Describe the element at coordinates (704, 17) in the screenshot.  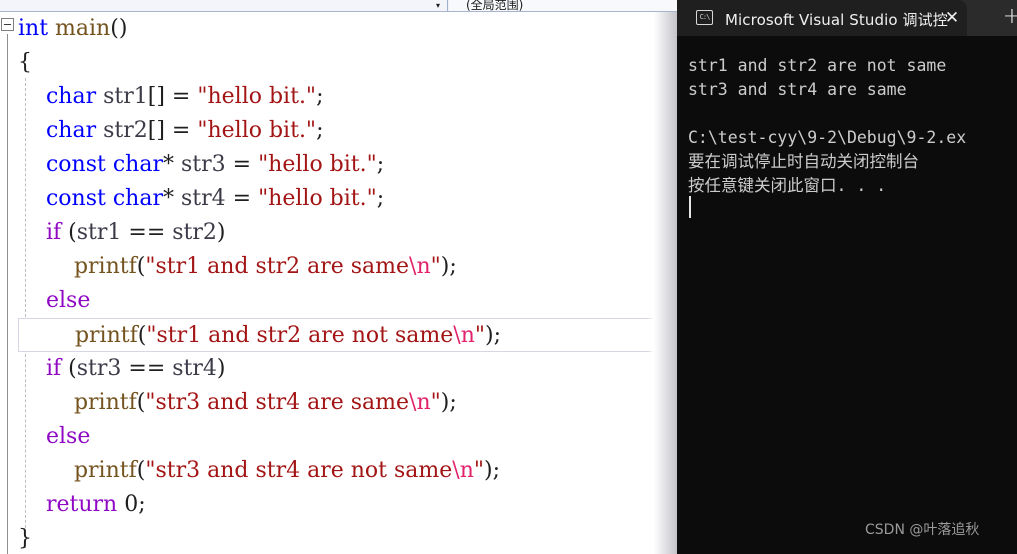
I see `console-app-icon: C:\` at that location.